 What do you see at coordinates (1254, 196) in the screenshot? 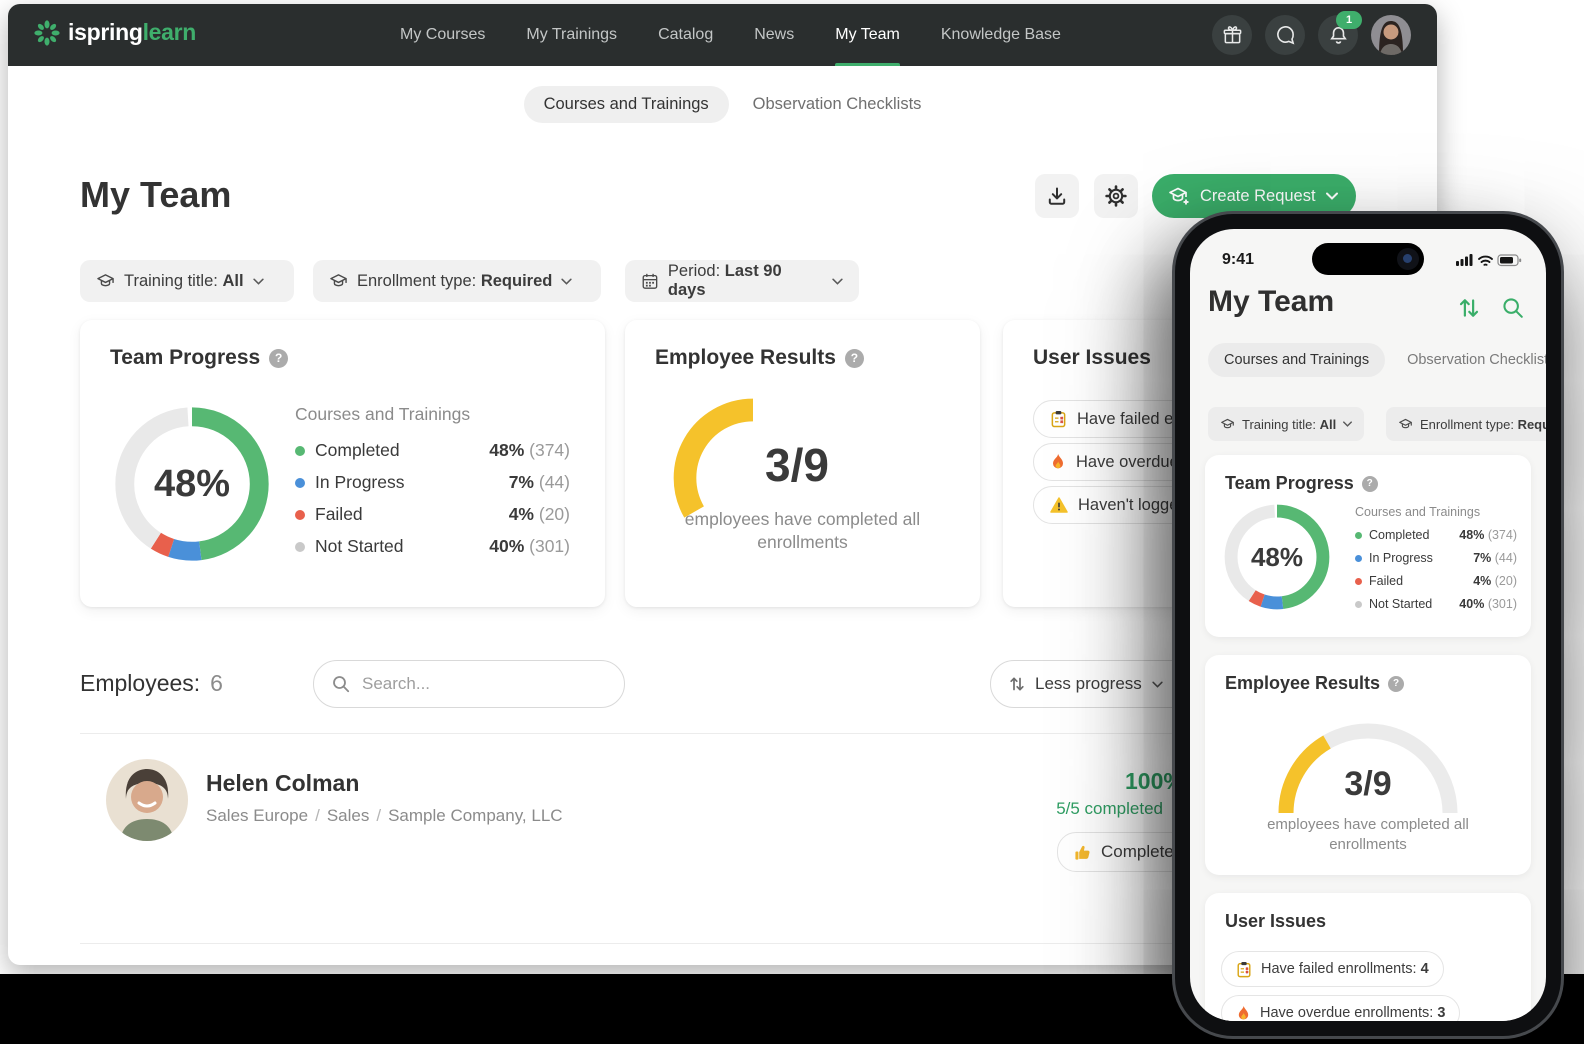
I see `create-request-button: Create Request` at bounding box center [1254, 196].